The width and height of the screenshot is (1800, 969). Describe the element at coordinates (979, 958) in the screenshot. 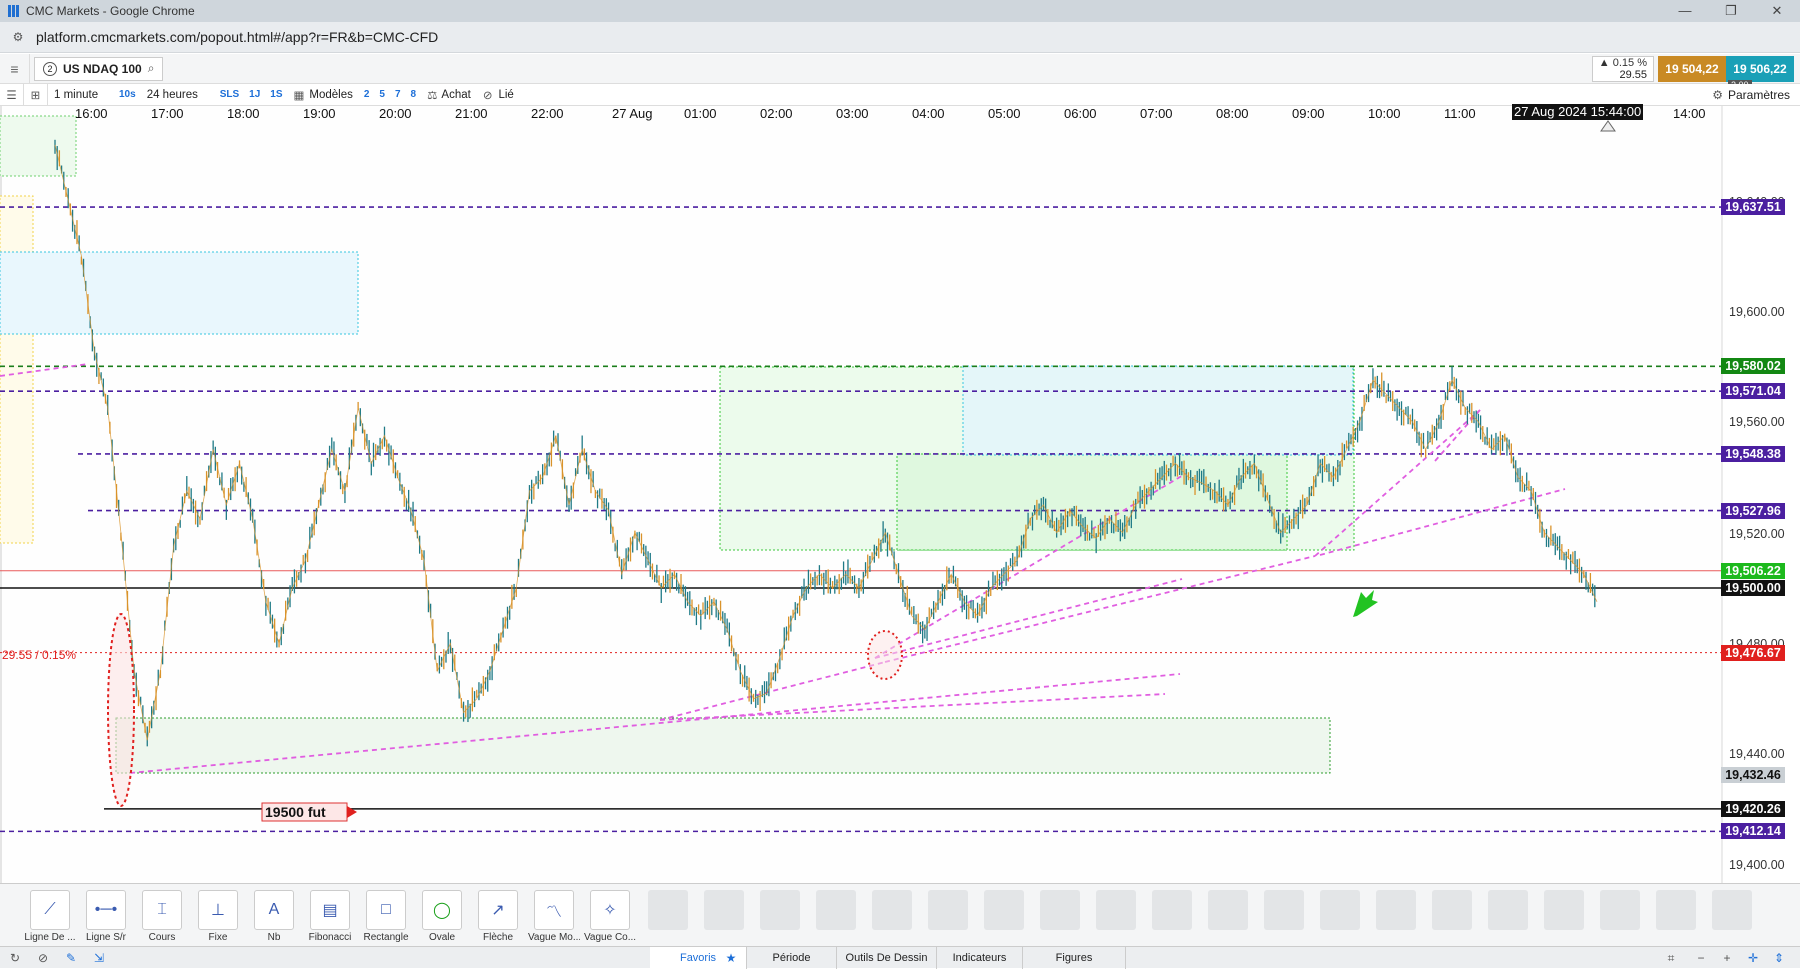

I see `tab-indicators: Indicateurs` at that location.